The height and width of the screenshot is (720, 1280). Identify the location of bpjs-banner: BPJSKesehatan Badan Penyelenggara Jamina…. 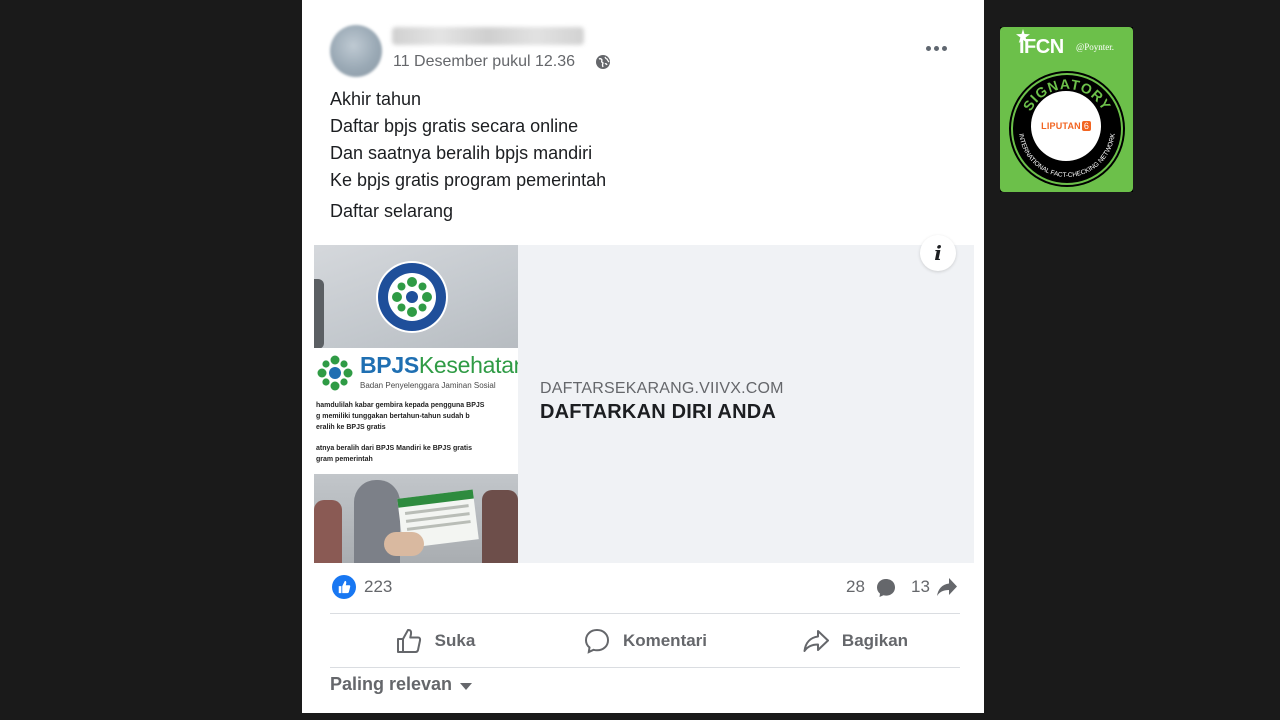
(416, 374).